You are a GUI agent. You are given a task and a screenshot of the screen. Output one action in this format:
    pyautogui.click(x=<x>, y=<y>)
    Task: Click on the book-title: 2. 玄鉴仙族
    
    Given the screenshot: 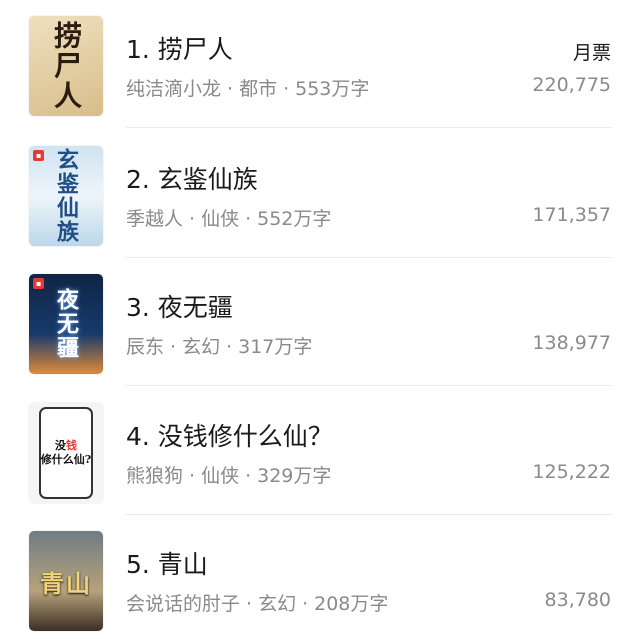 What is the action you would take?
    pyautogui.click(x=192, y=178)
    